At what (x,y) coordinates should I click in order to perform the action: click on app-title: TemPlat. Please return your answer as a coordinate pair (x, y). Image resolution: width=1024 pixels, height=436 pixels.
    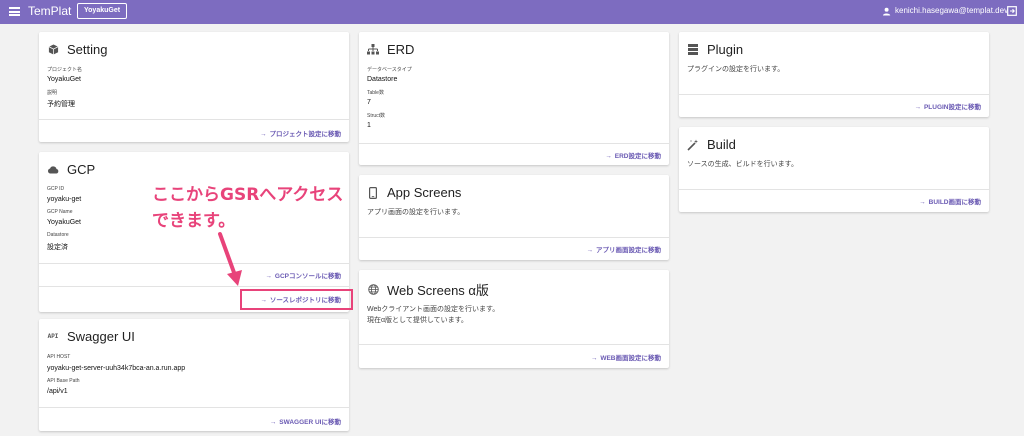
    Looking at the image, I should click on (49, 11).